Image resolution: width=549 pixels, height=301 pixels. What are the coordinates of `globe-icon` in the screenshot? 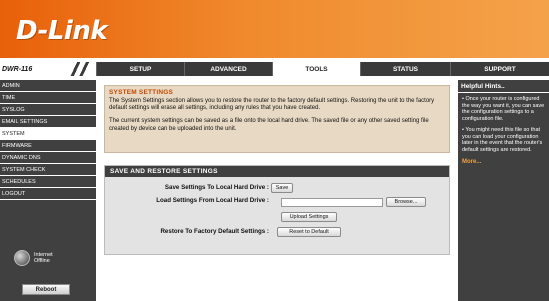 It's located at (22, 258).